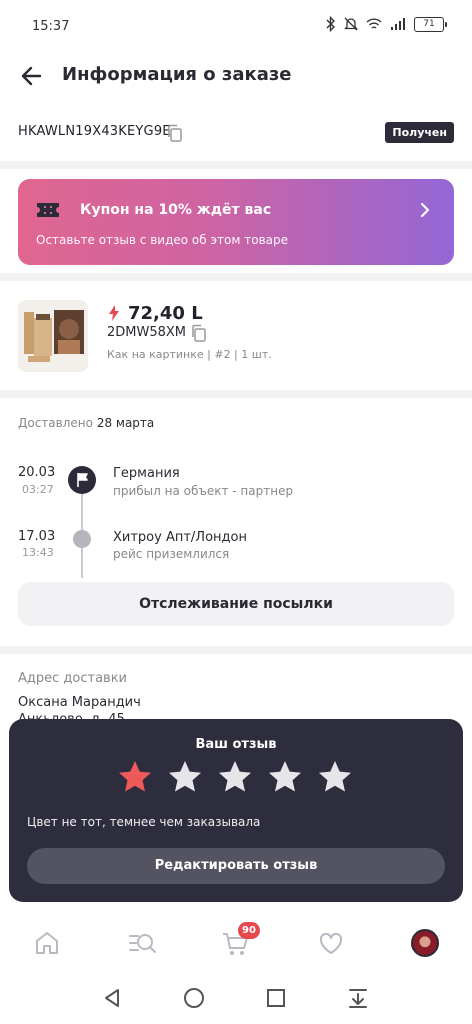  I want to click on order-id-row: HKAWLN19X43KEYG9E Получен, so click(236, 134).